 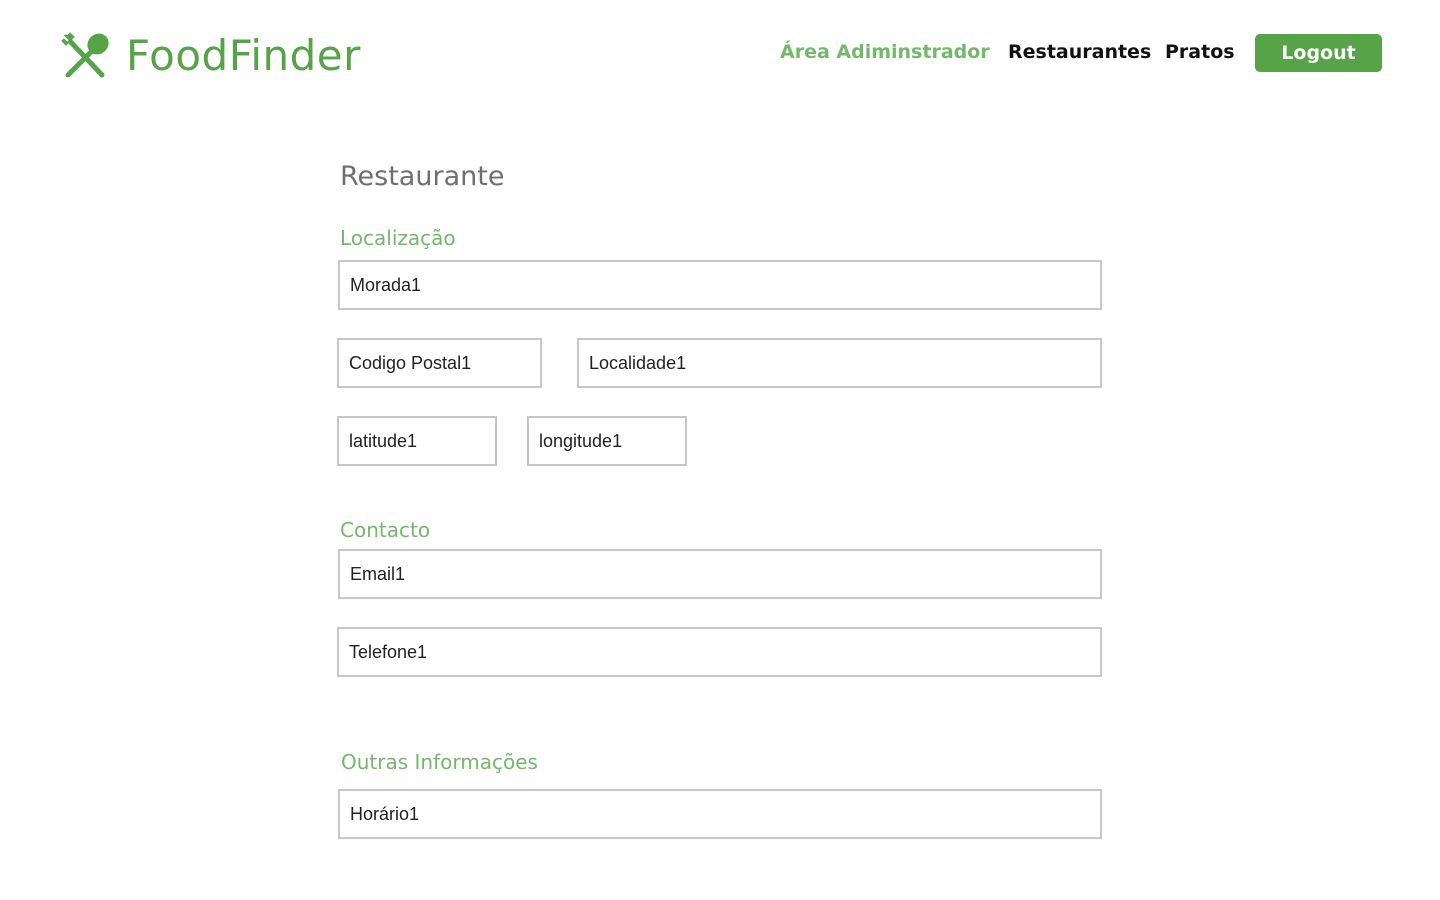 What do you see at coordinates (417, 441) in the screenshot?
I see `latitude-input` at bounding box center [417, 441].